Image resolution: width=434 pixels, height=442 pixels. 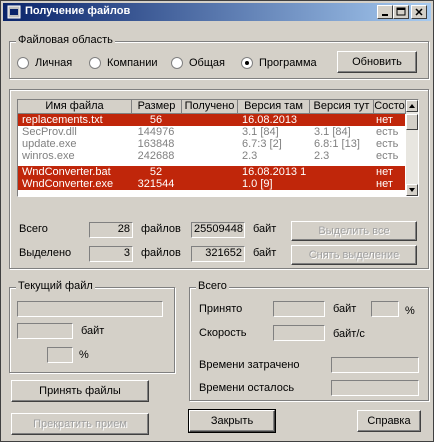 I want to click on time-spent-label: Времени затрачено, so click(x=249, y=365).